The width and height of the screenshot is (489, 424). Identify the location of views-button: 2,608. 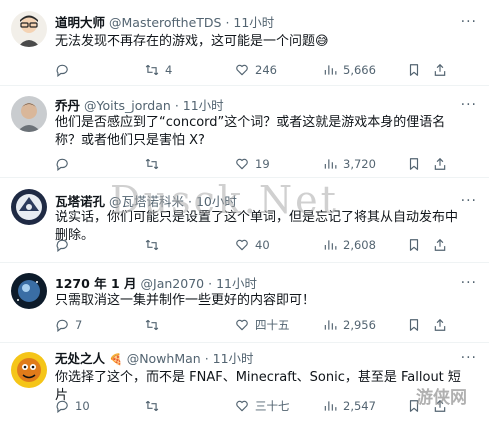
(349, 245).